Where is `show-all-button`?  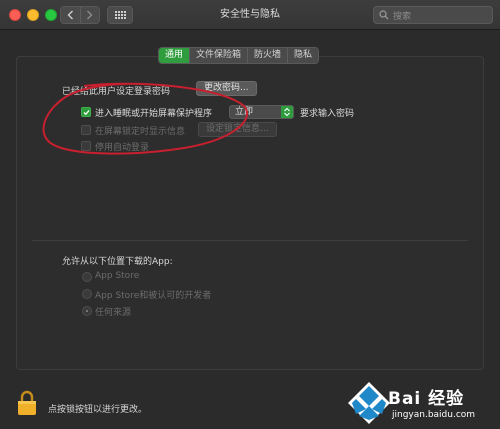
show-all-button is located at coordinates (120, 15).